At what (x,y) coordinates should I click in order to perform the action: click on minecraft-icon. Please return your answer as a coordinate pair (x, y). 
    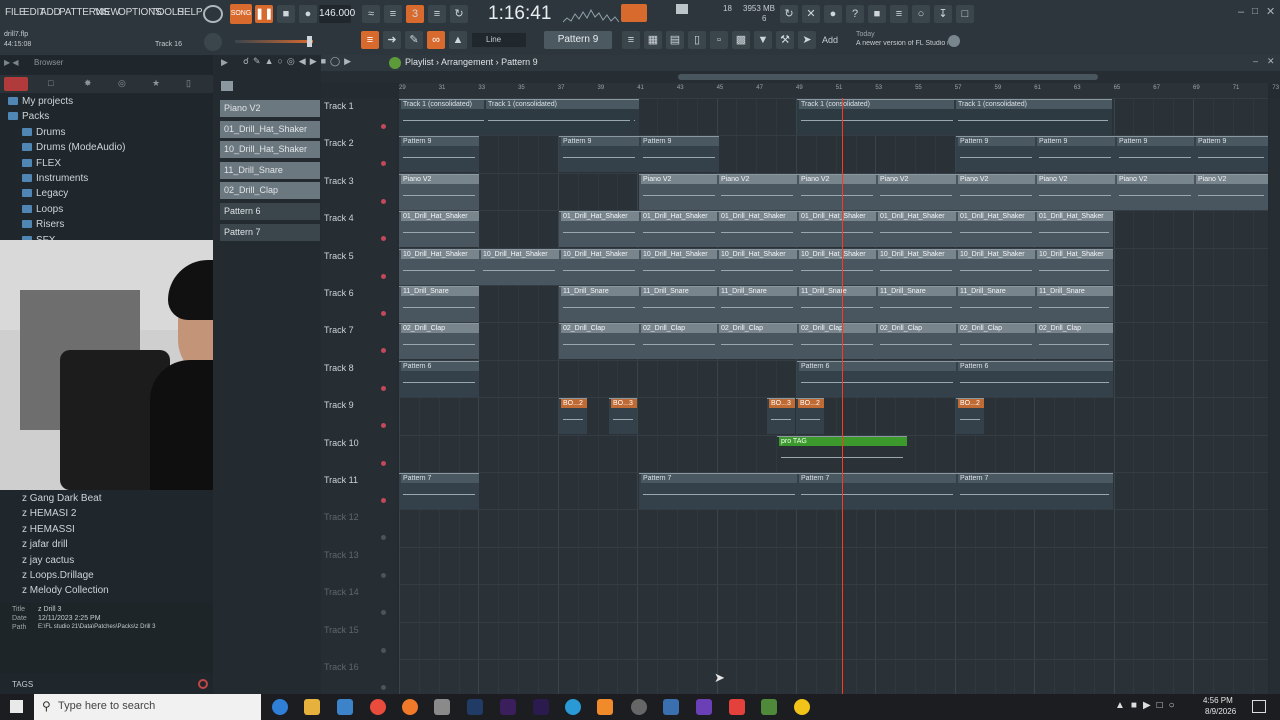
    Looking at the image, I should click on (769, 707).